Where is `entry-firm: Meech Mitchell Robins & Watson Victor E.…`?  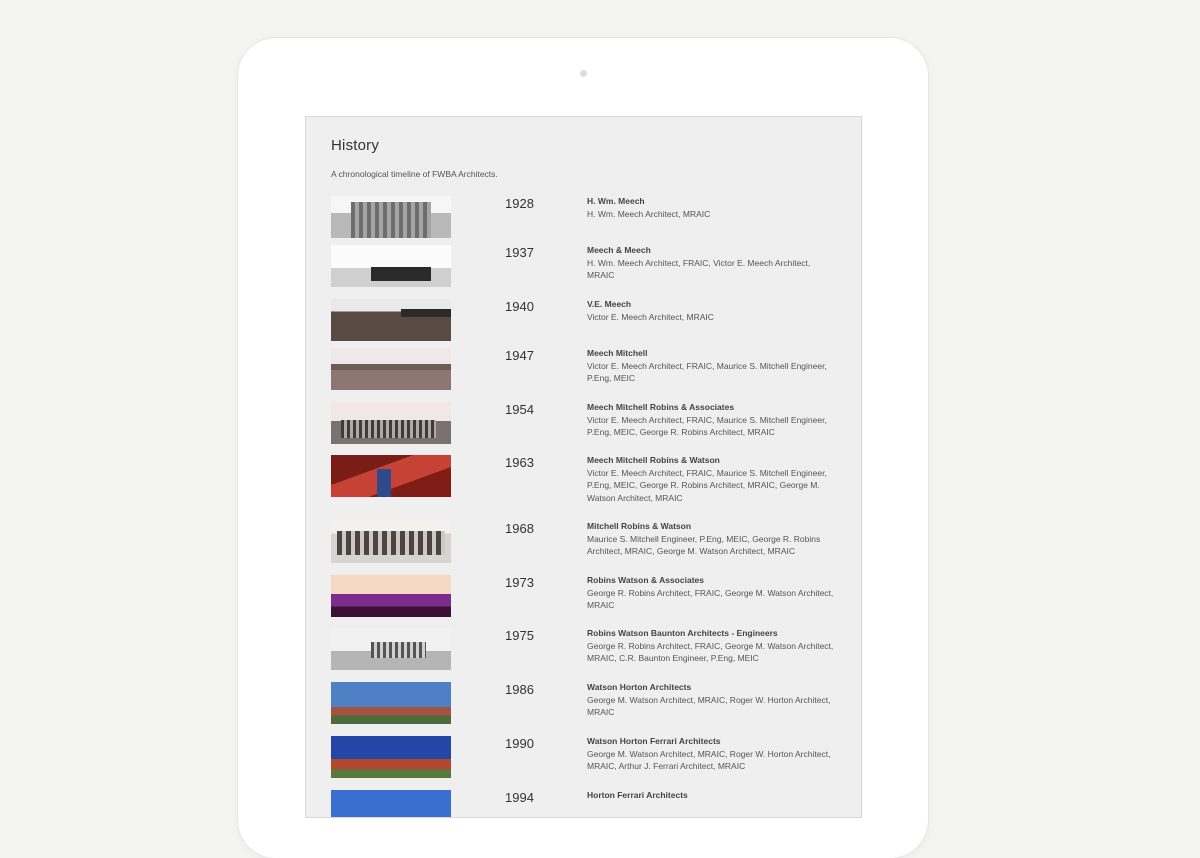
entry-firm: Meech Mitchell Robins & Watson Victor E.… is located at coordinates (713, 479).